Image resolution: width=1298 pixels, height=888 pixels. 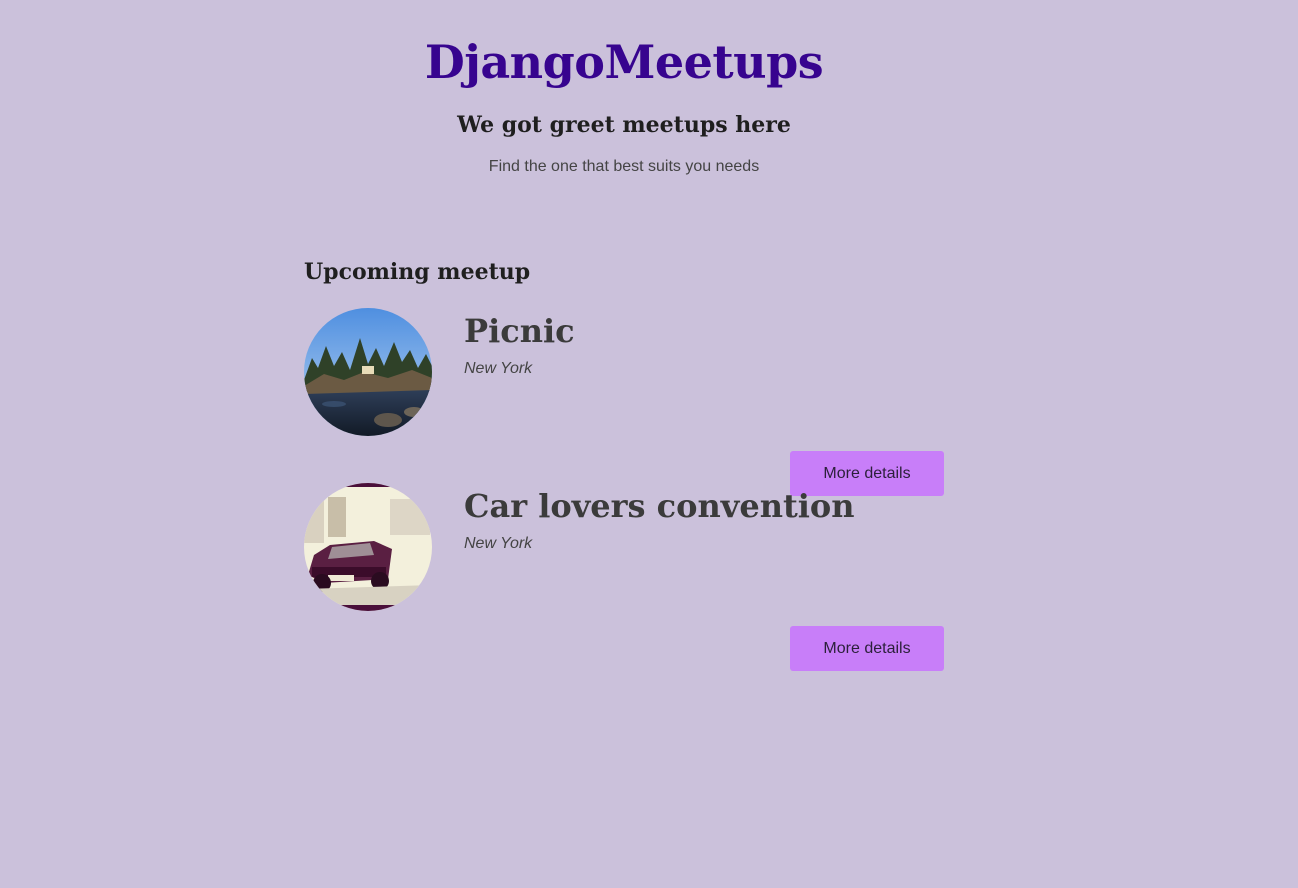 I want to click on meetup-title: Car lovers convention, so click(x=659, y=506).